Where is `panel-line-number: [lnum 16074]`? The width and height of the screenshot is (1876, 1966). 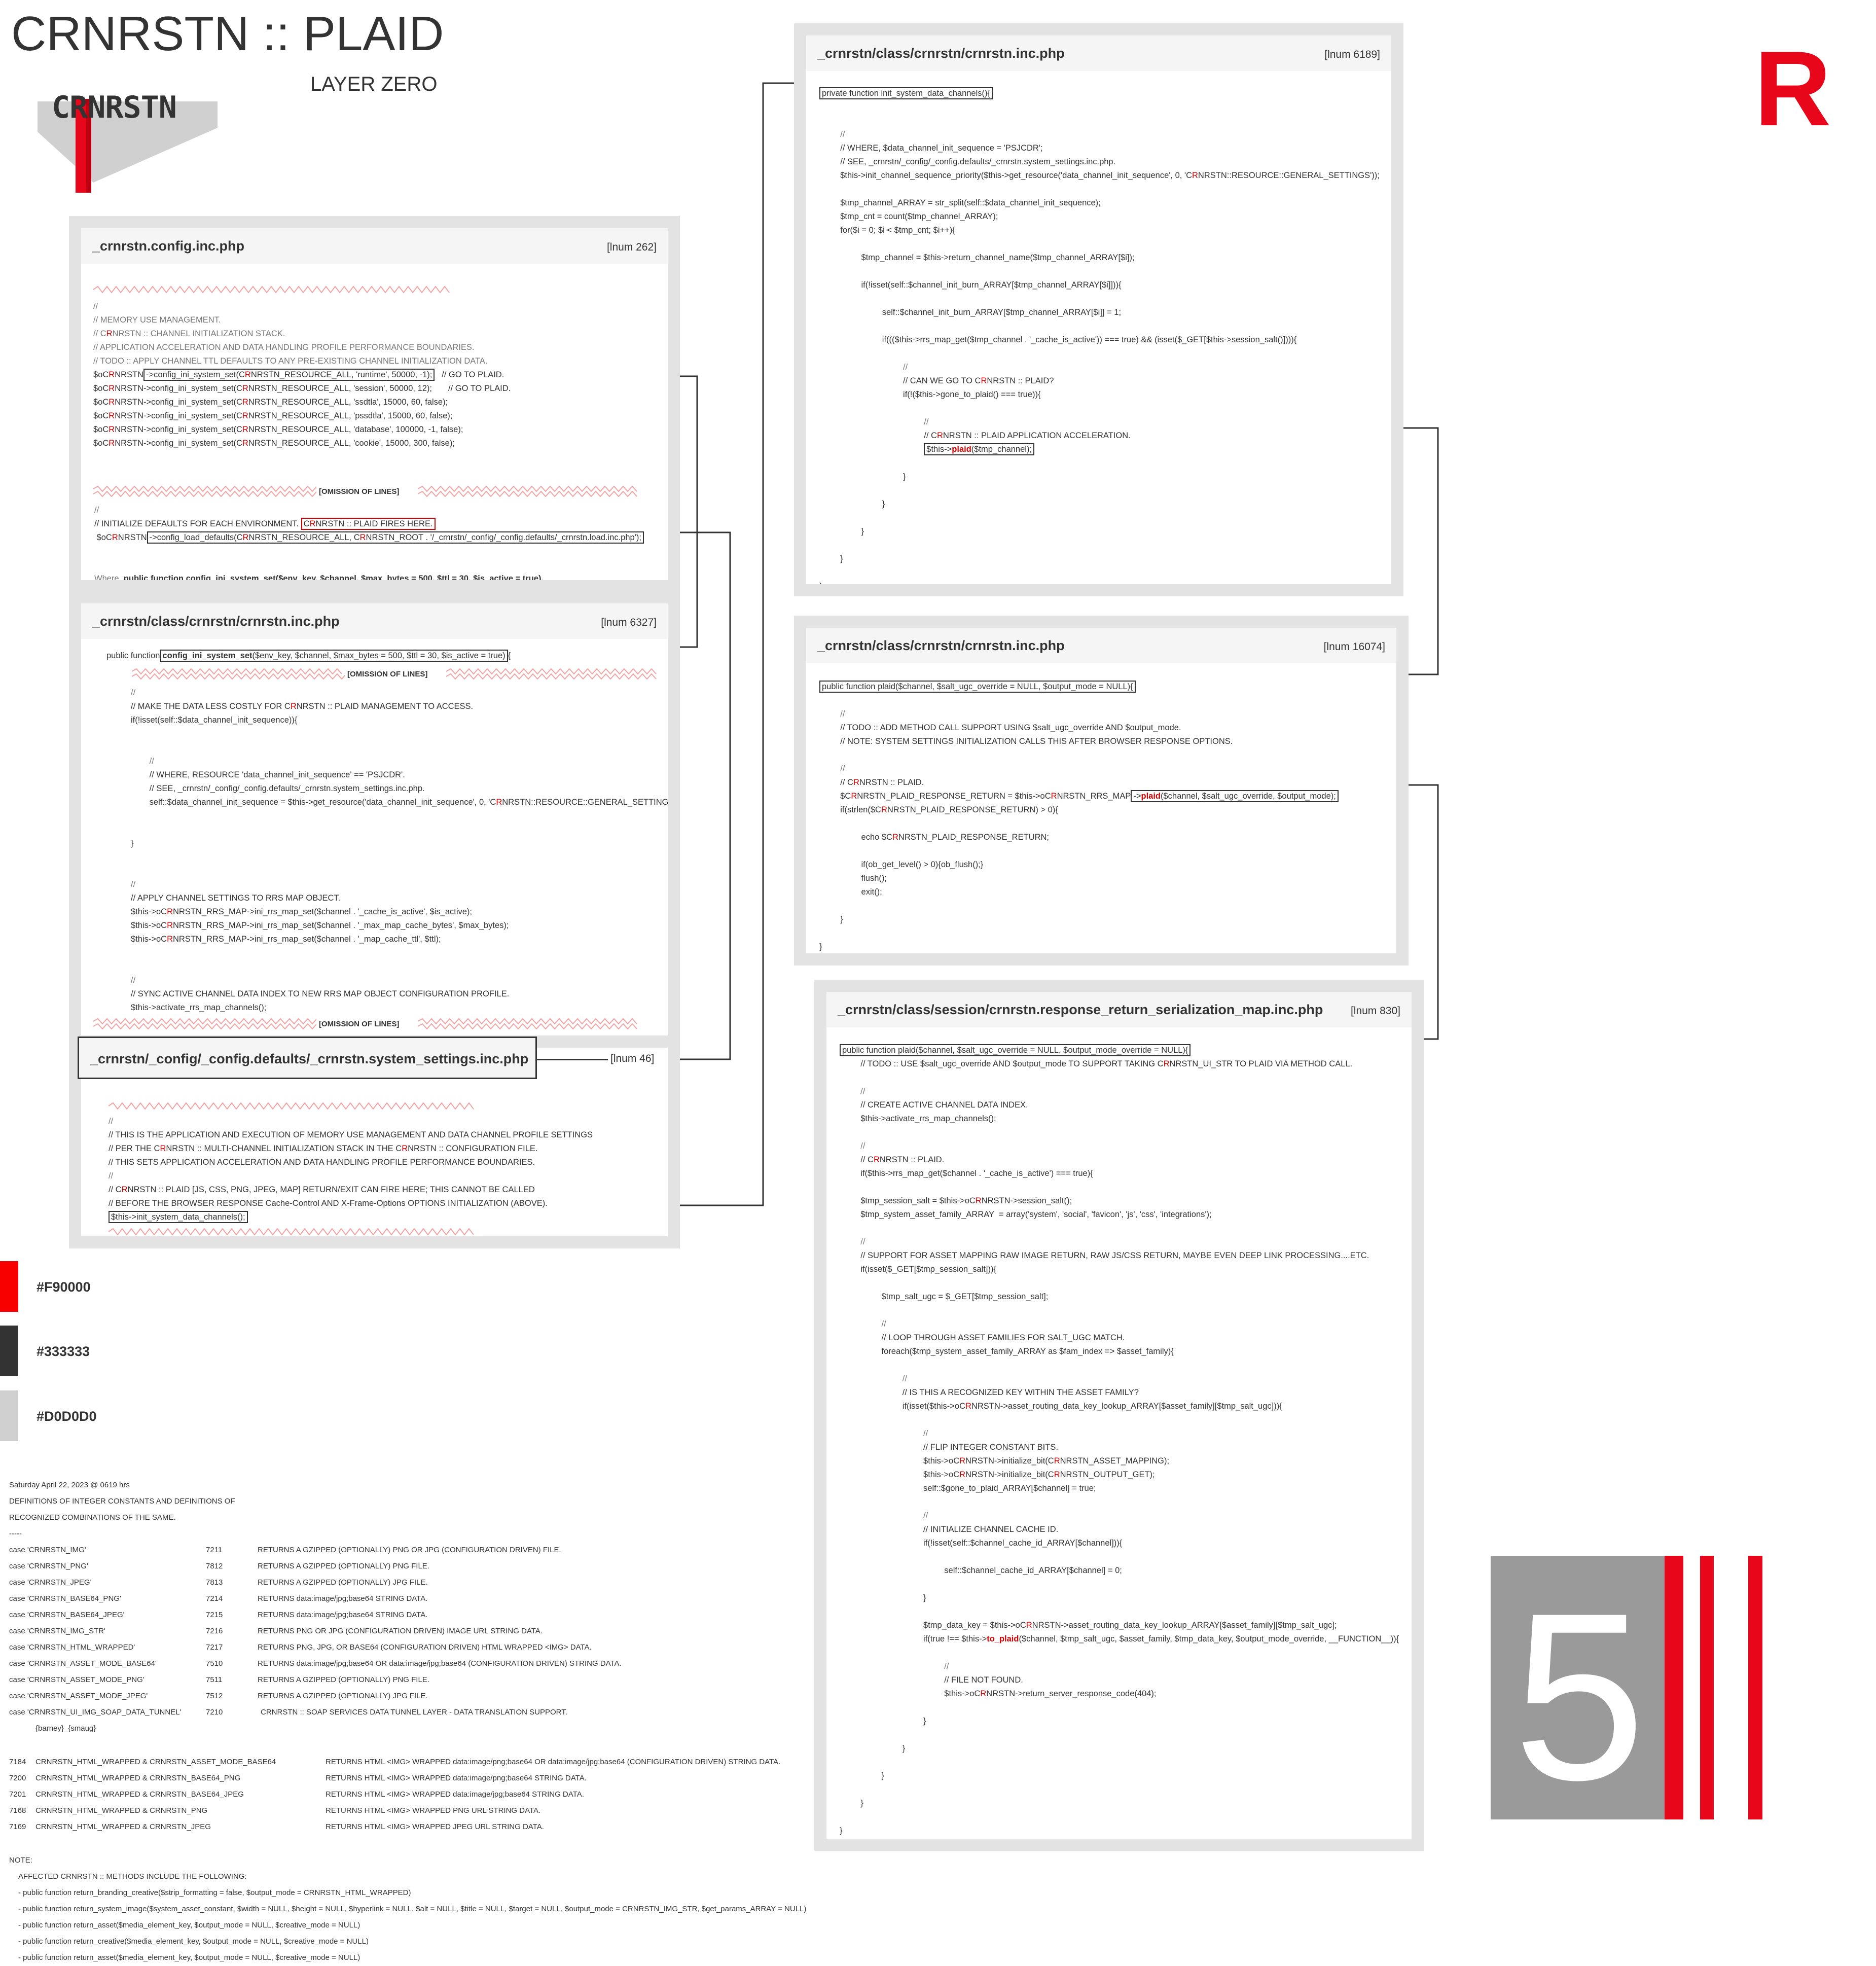 panel-line-number: [lnum 16074] is located at coordinates (1354, 647).